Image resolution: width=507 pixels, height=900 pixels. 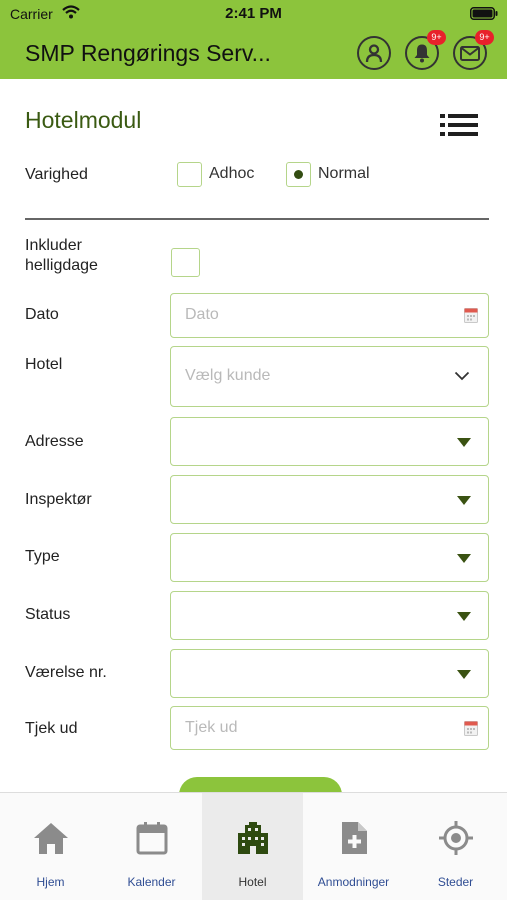 I want to click on adresse-label: Adresse, so click(x=54, y=441).